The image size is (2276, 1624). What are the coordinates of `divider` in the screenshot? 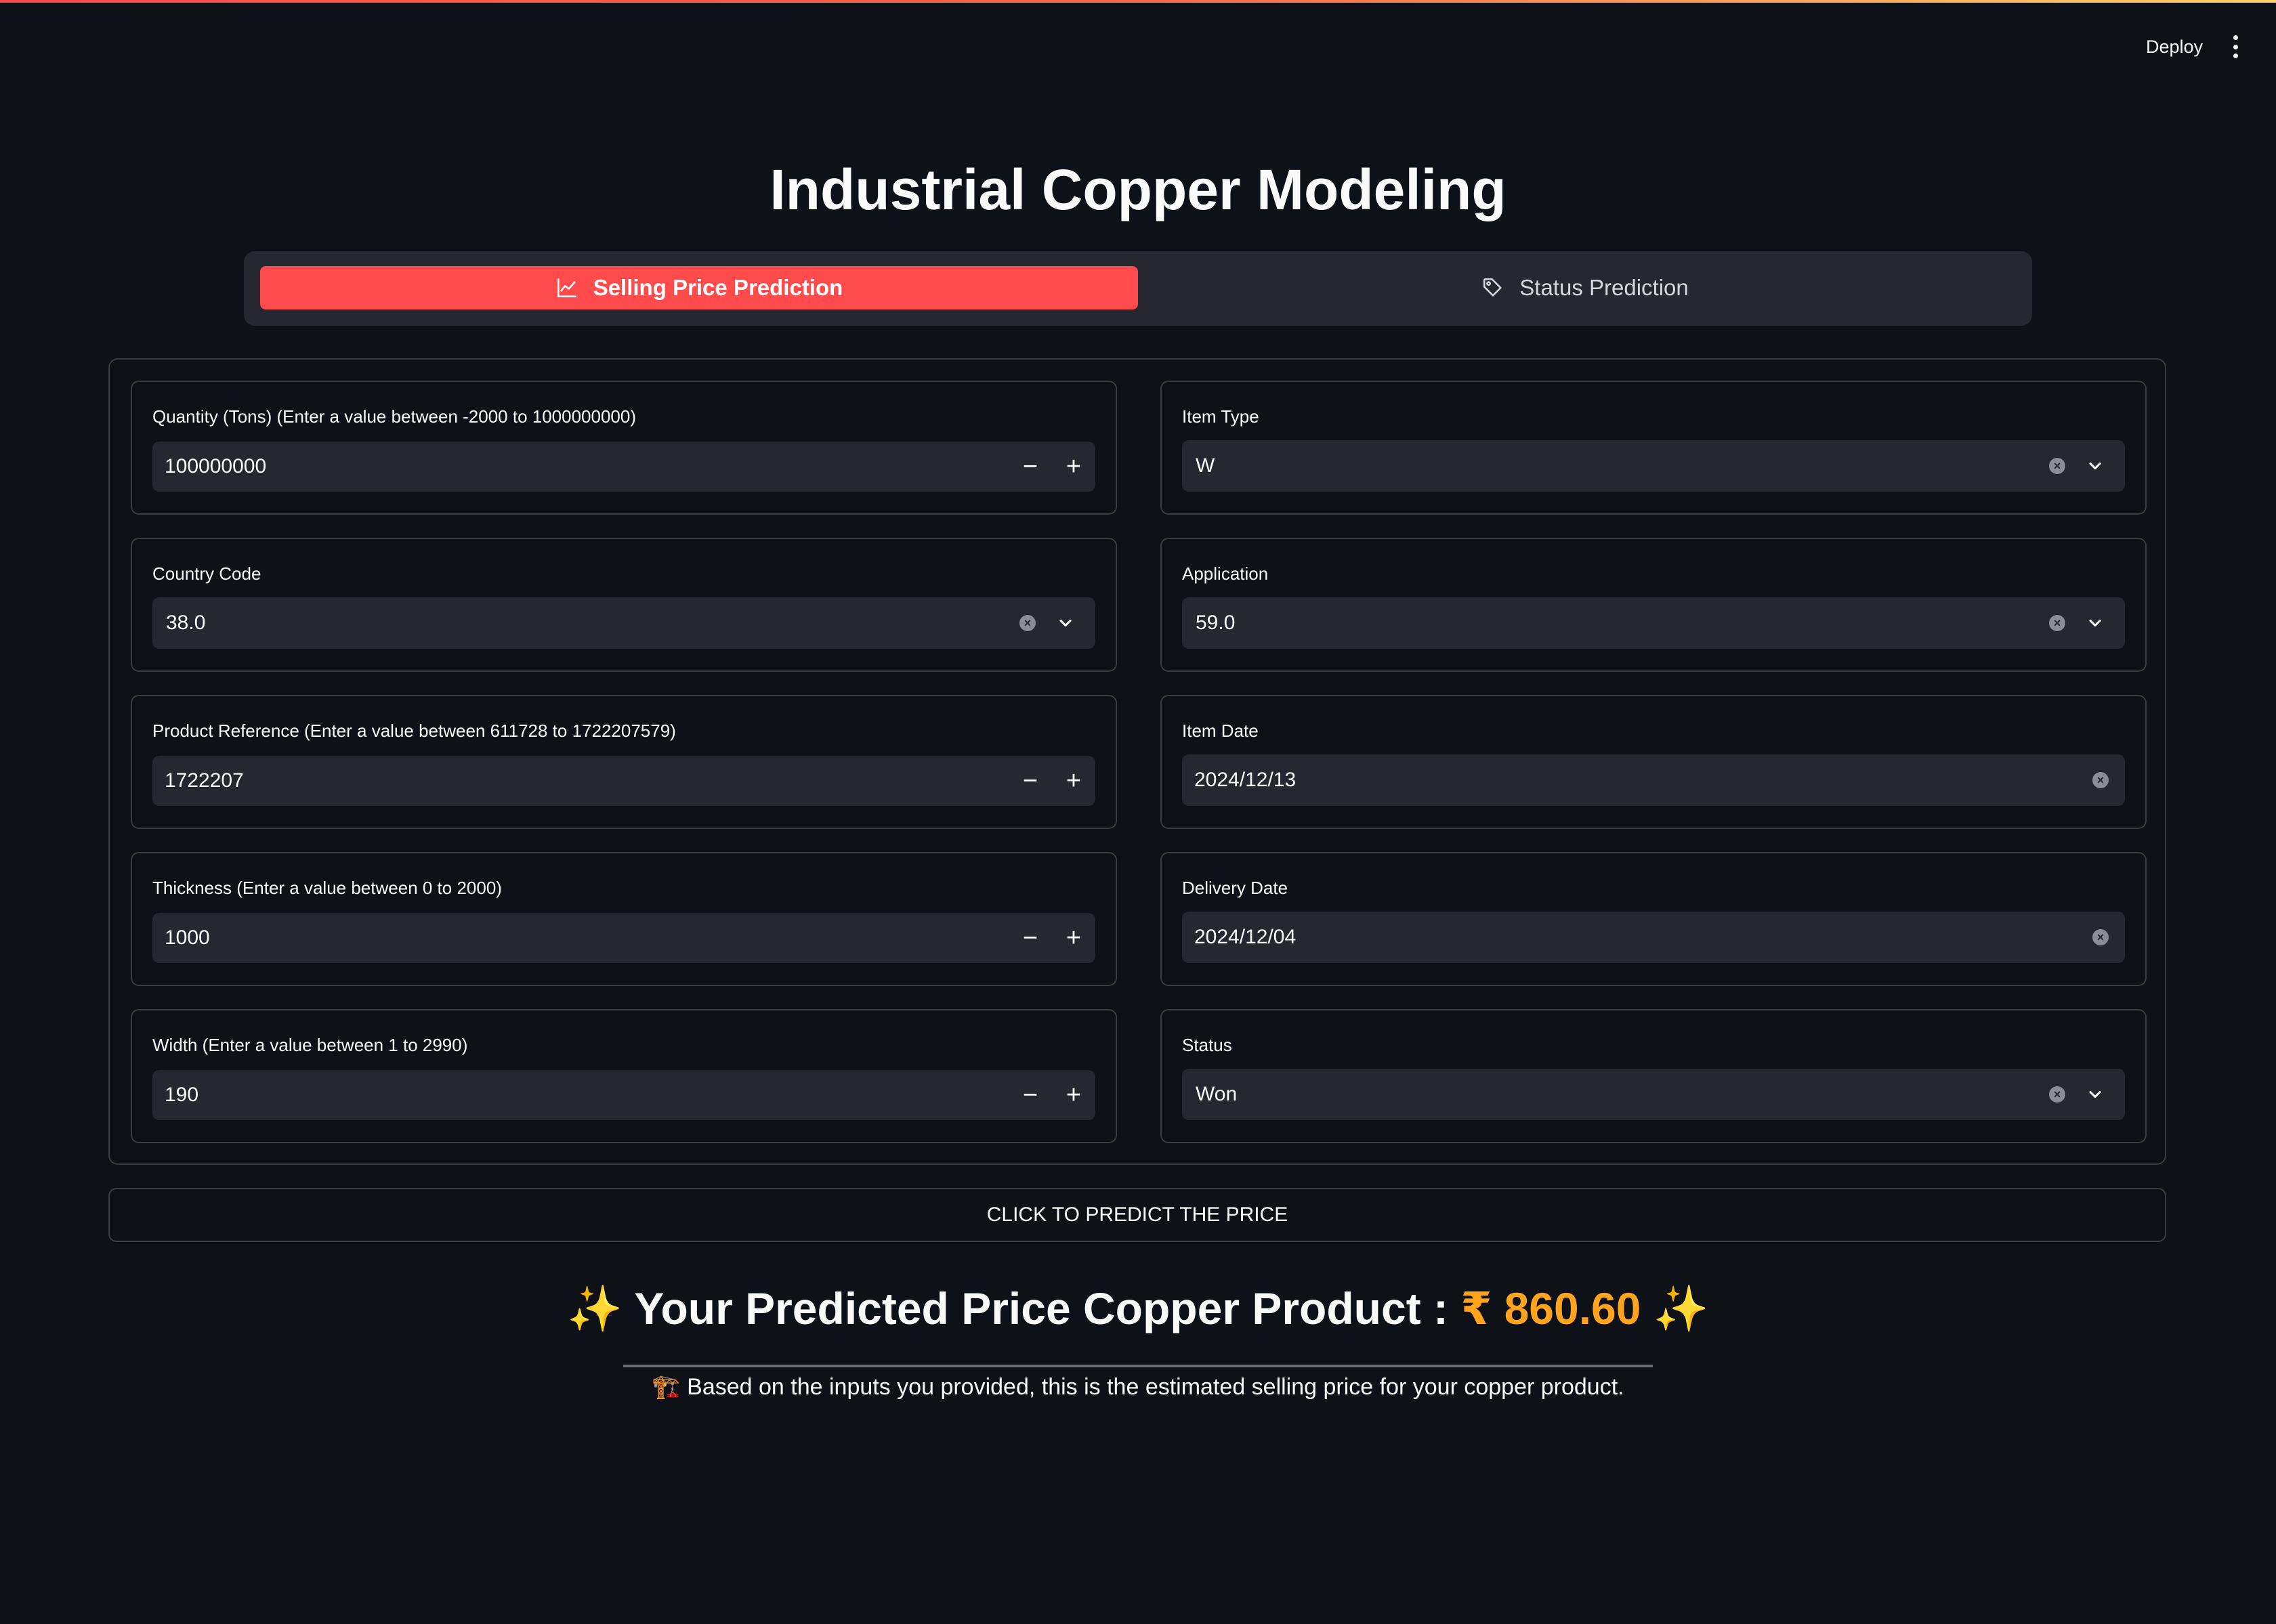 It's located at (1138, 1366).